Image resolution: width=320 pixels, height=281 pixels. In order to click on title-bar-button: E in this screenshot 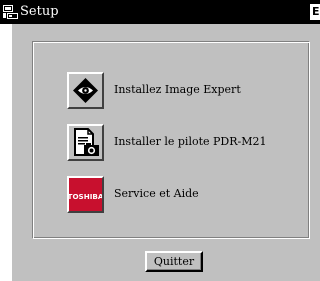, I will do `click(315, 12)`.